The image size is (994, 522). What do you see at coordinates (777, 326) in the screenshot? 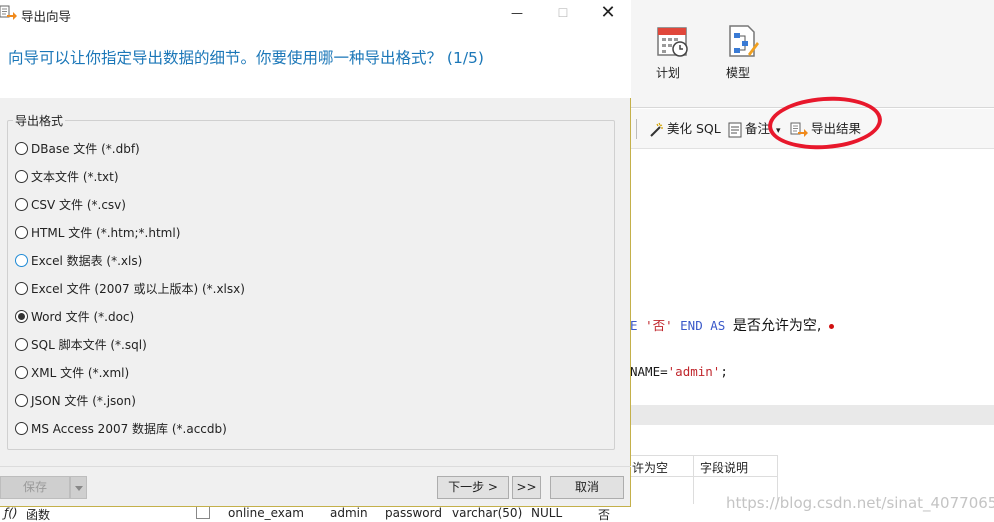
I see `sql-alias: 是否允许为空,` at bounding box center [777, 326].